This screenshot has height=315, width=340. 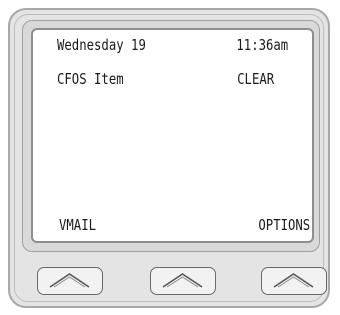 I want to click on softkey-label-vmail: VMAIL, so click(x=78, y=225).